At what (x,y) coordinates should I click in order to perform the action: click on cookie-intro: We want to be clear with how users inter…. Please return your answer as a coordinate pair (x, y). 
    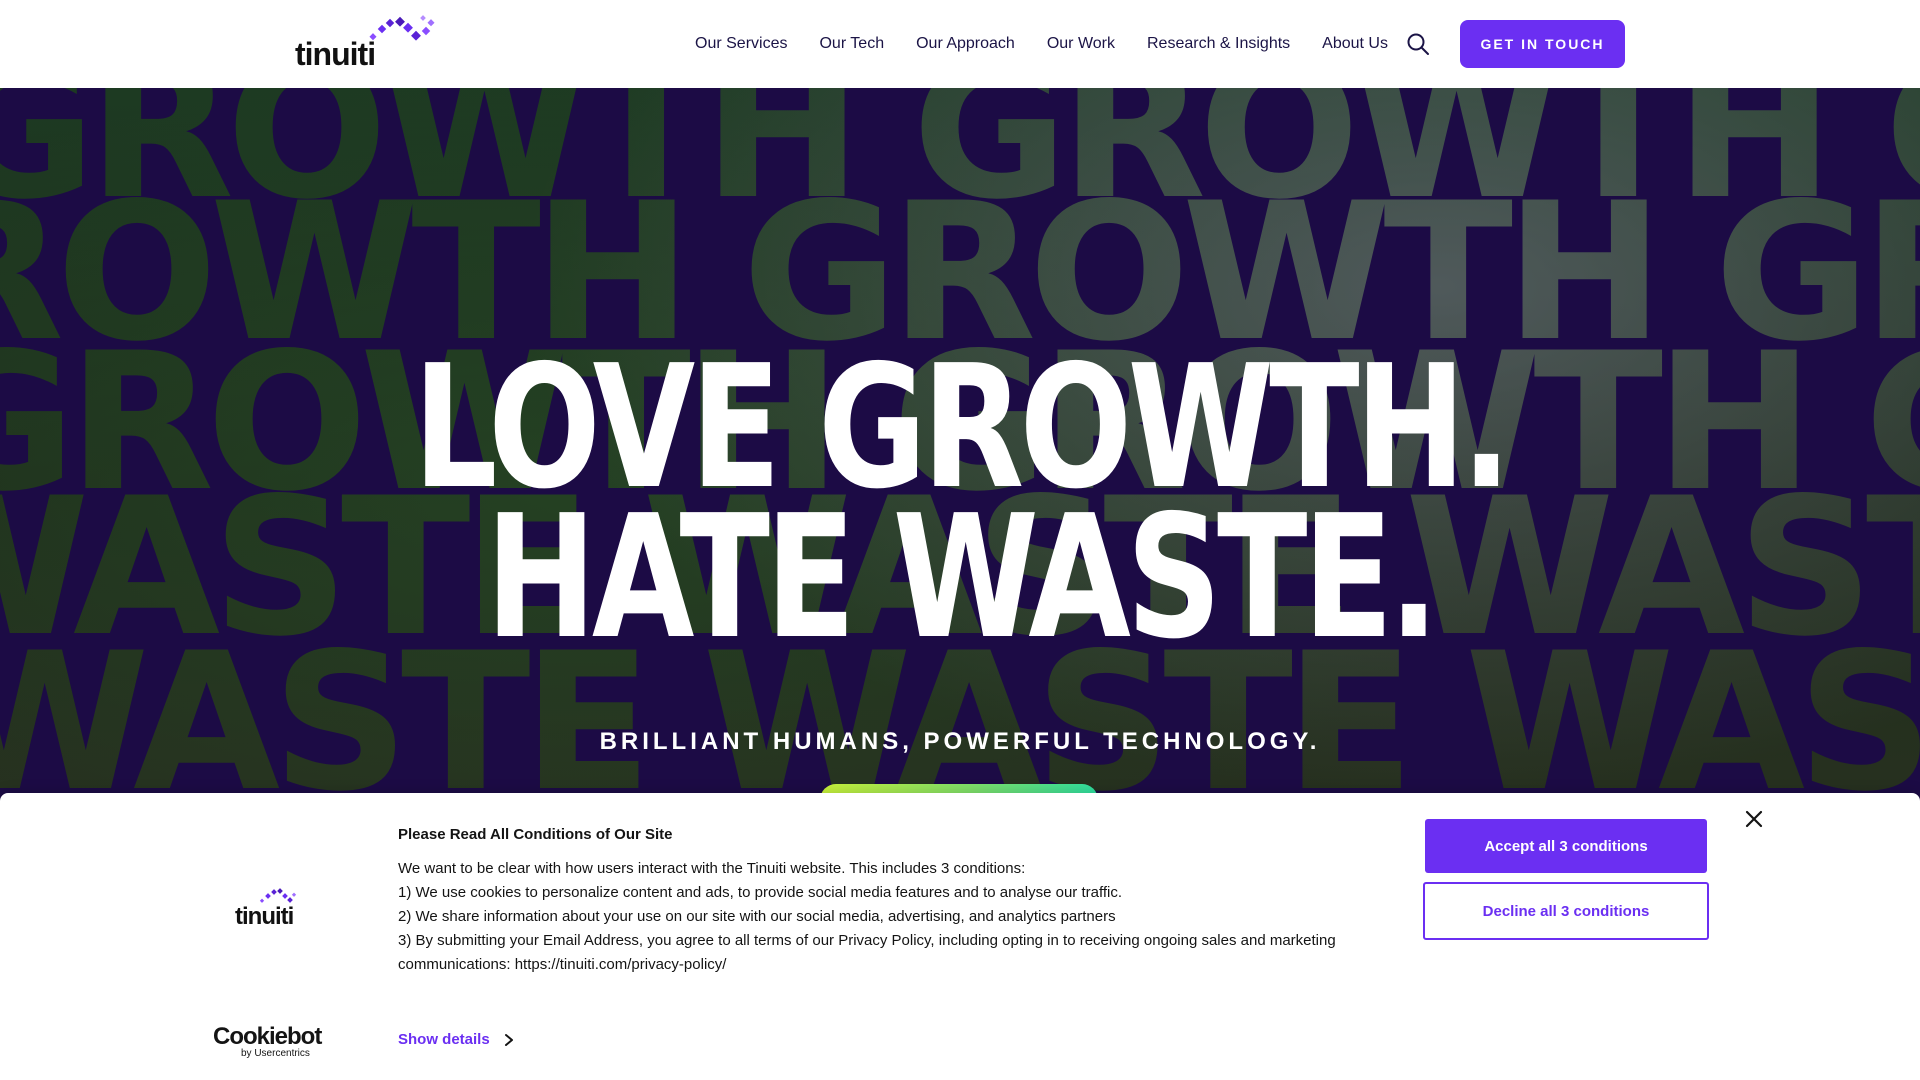
    Looking at the image, I should click on (712, 868).